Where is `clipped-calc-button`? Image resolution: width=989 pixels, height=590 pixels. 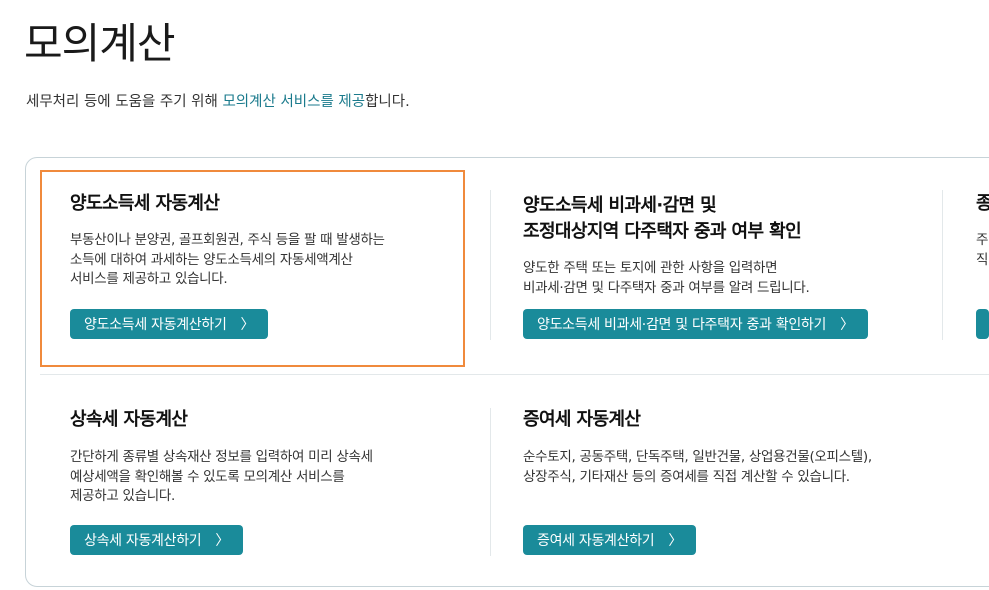
clipped-calc-button is located at coordinates (982, 324).